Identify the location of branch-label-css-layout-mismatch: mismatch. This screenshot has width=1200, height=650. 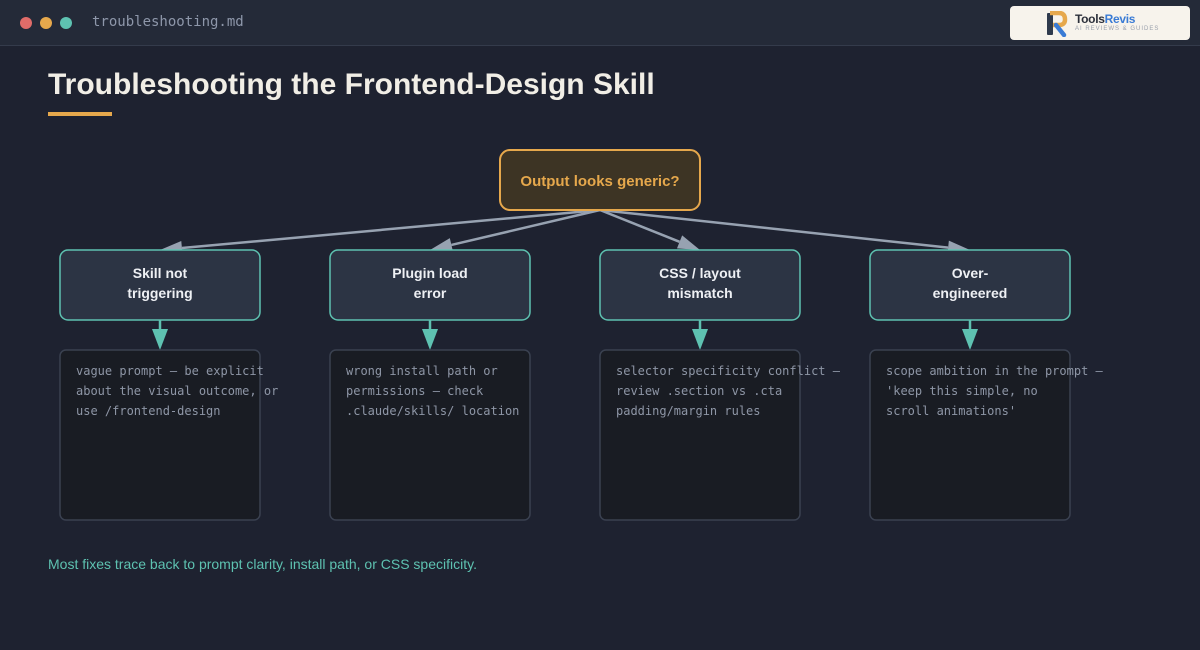
(699, 293).